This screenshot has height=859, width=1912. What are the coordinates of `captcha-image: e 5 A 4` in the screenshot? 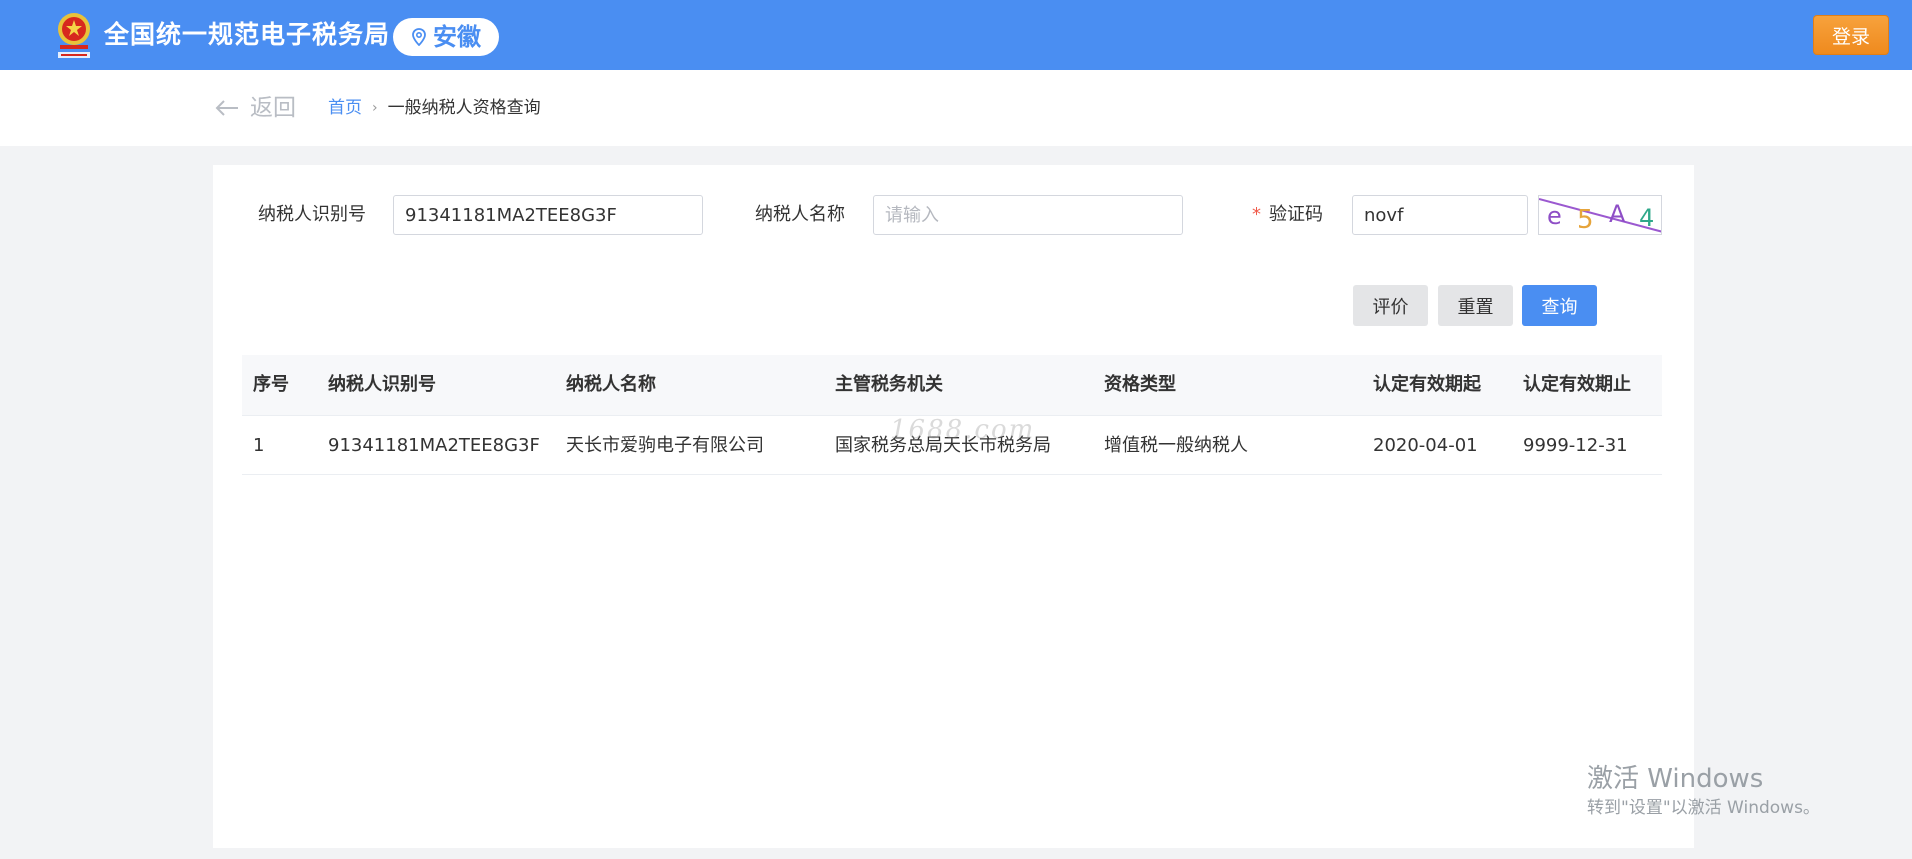 It's located at (1600, 215).